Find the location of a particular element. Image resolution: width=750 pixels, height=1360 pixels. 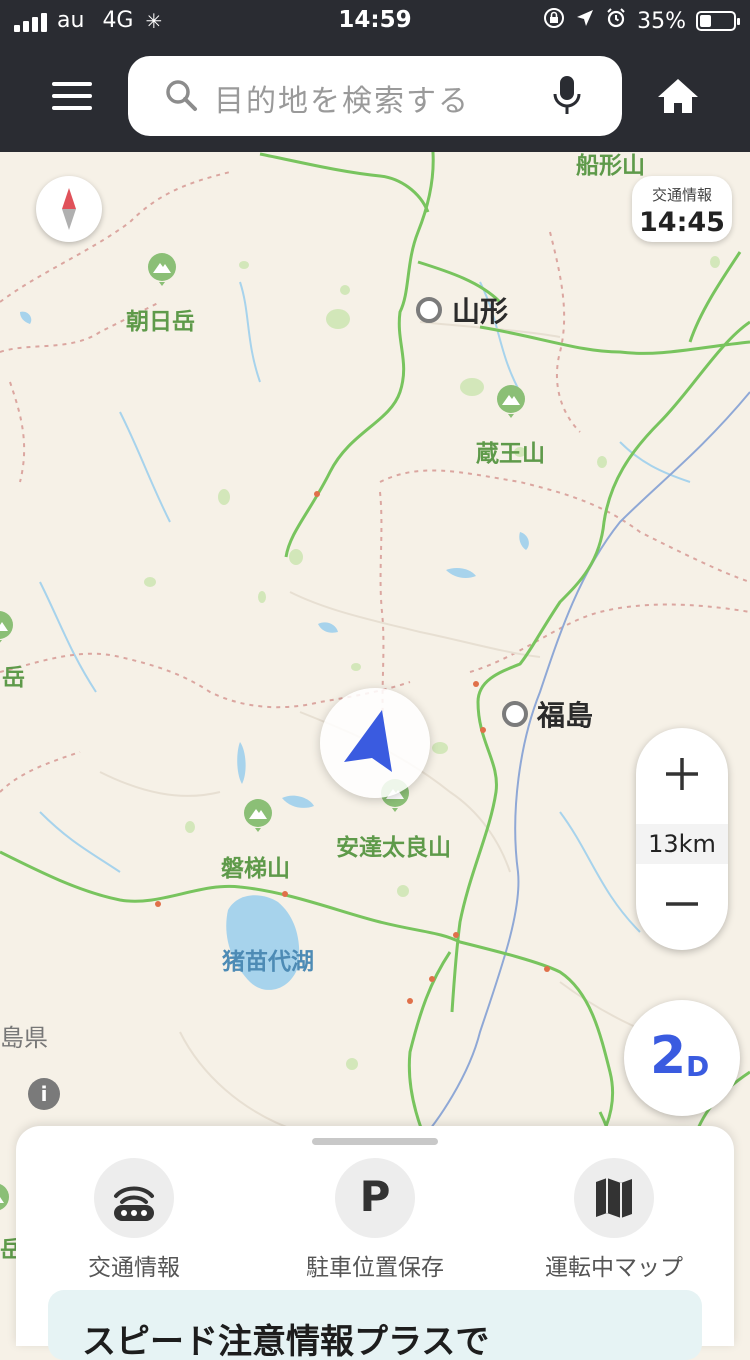

map-info-button: i is located at coordinates (44, 1094).